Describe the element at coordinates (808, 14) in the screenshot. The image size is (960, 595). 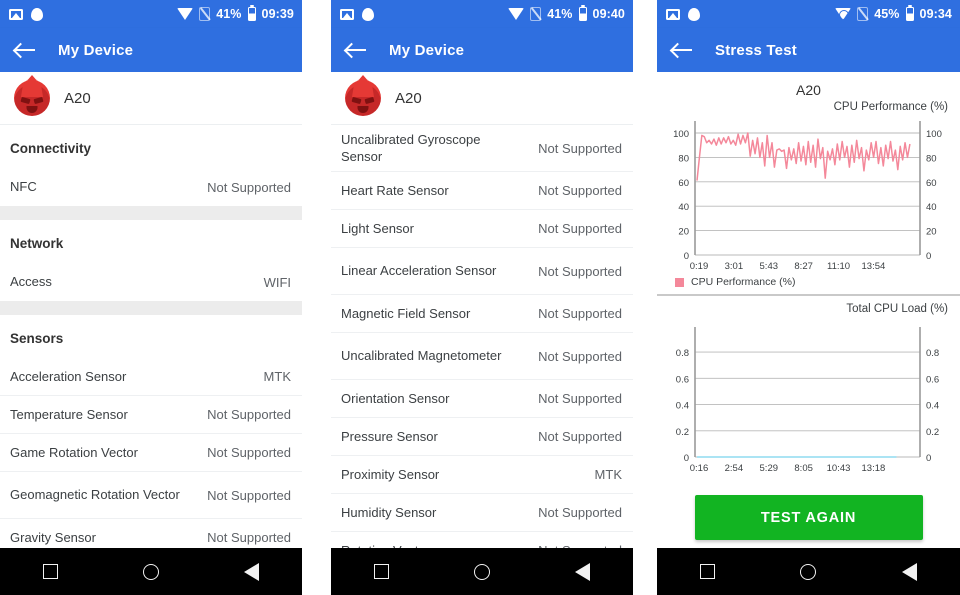
I see `status-bar: 45% 09:34` at that location.